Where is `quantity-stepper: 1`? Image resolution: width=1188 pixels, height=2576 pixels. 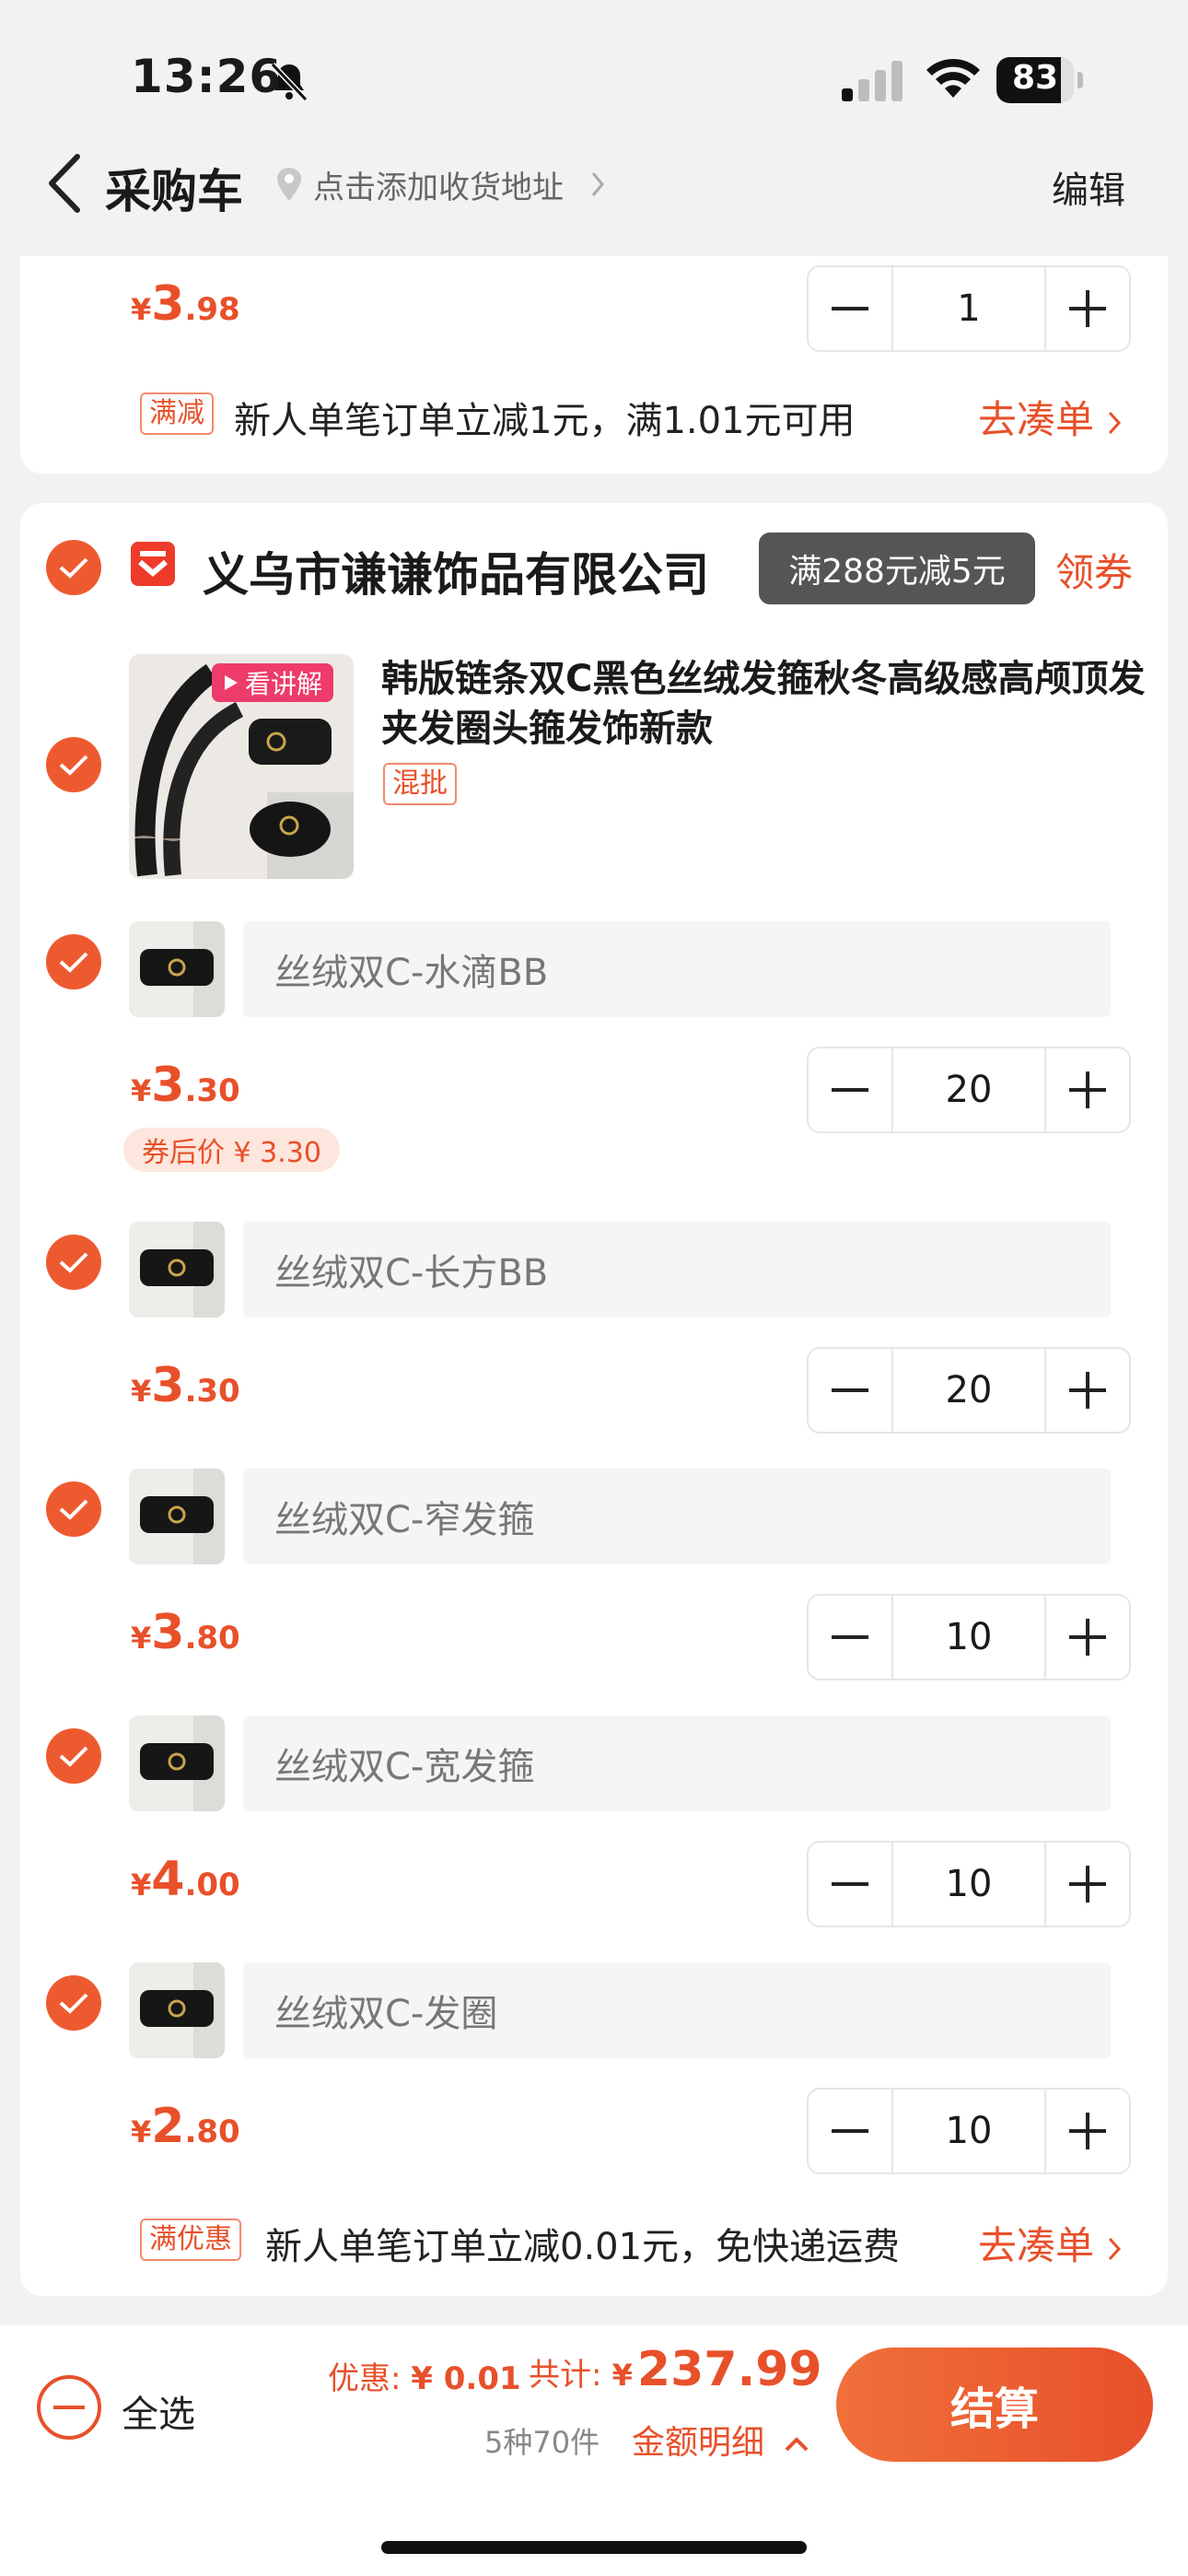 quantity-stepper: 1 is located at coordinates (969, 308).